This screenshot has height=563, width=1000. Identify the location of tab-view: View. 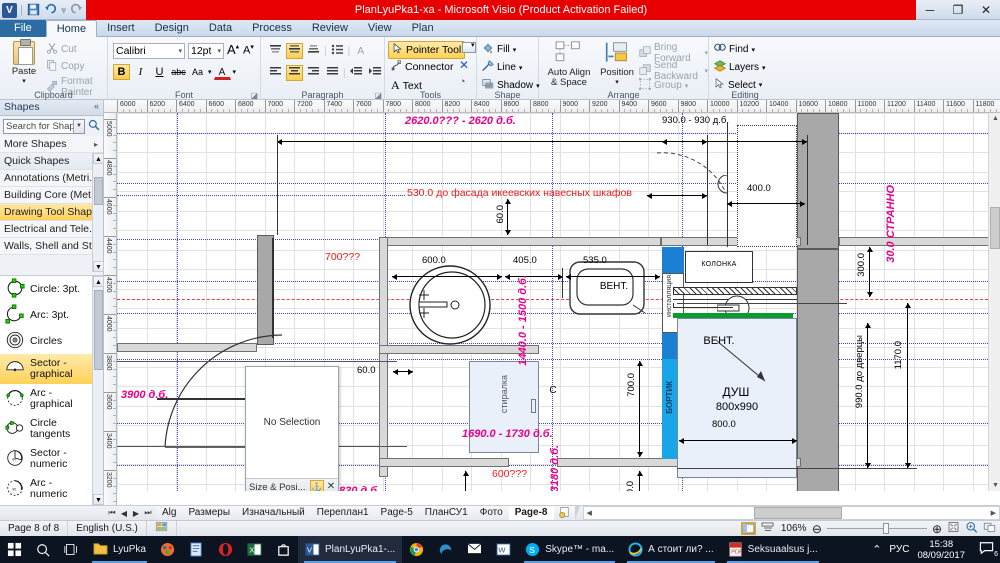
(380, 28).